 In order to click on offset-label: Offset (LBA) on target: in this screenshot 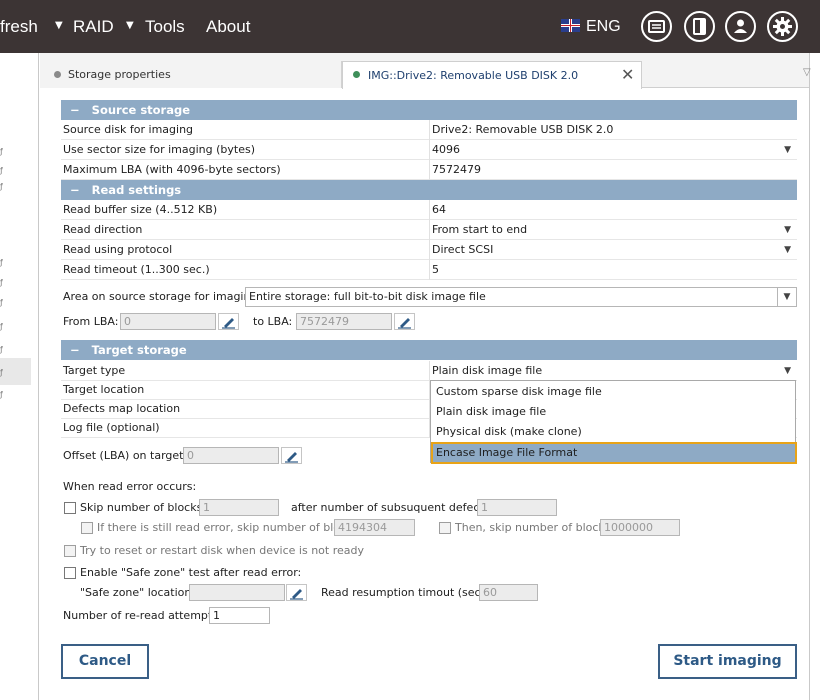, I will do `click(125, 455)`.